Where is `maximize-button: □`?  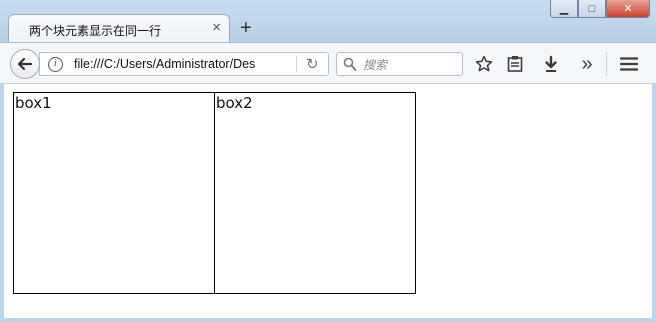 maximize-button: □ is located at coordinates (592, 9).